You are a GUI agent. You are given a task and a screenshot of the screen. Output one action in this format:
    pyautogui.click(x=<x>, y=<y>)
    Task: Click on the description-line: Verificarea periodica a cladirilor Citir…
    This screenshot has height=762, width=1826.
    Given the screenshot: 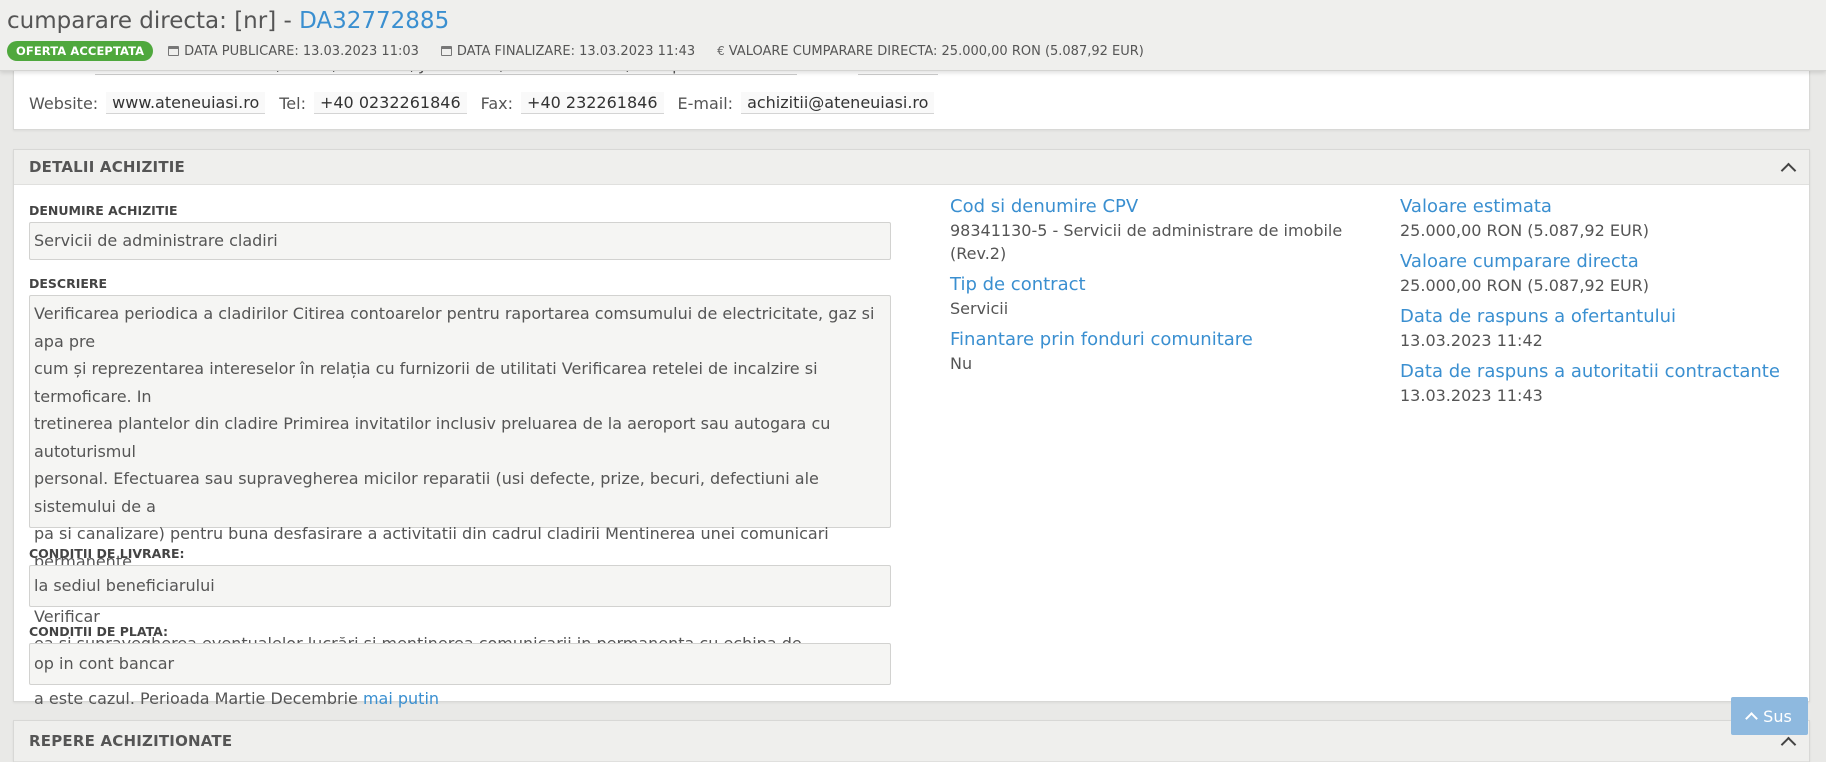 What is the action you would take?
    pyautogui.click(x=454, y=327)
    